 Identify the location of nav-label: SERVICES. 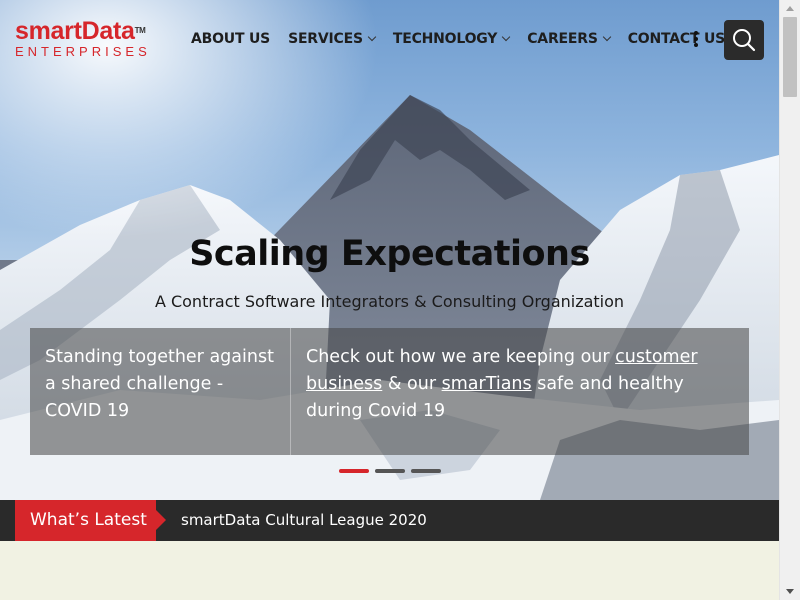
(325, 39).